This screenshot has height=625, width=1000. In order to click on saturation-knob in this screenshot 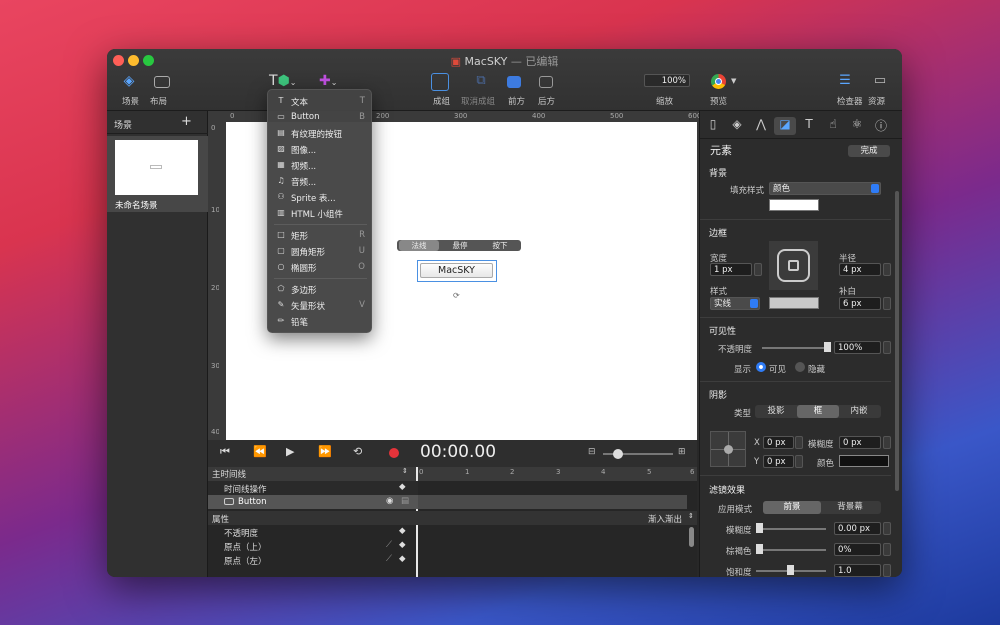, I will do `click(790, 570)`.